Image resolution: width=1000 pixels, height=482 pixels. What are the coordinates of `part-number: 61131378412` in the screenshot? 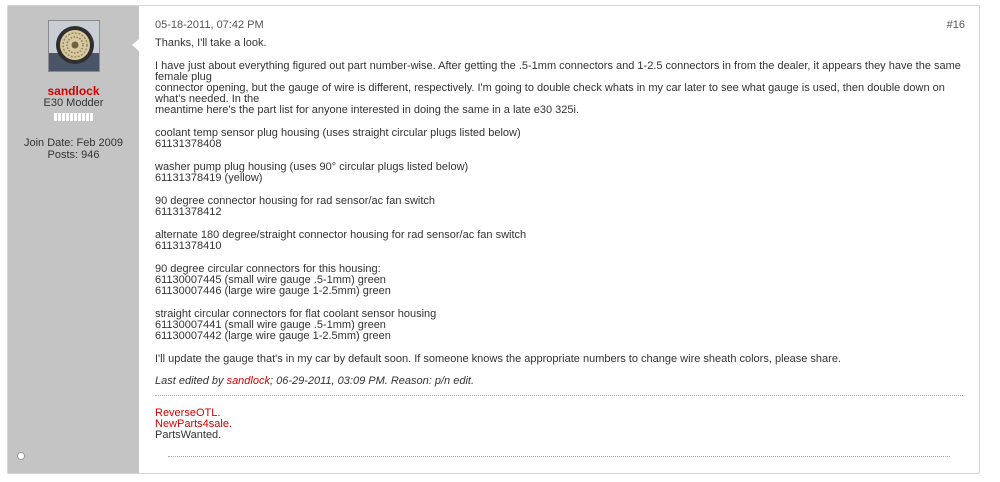 It's located at (188, 212).